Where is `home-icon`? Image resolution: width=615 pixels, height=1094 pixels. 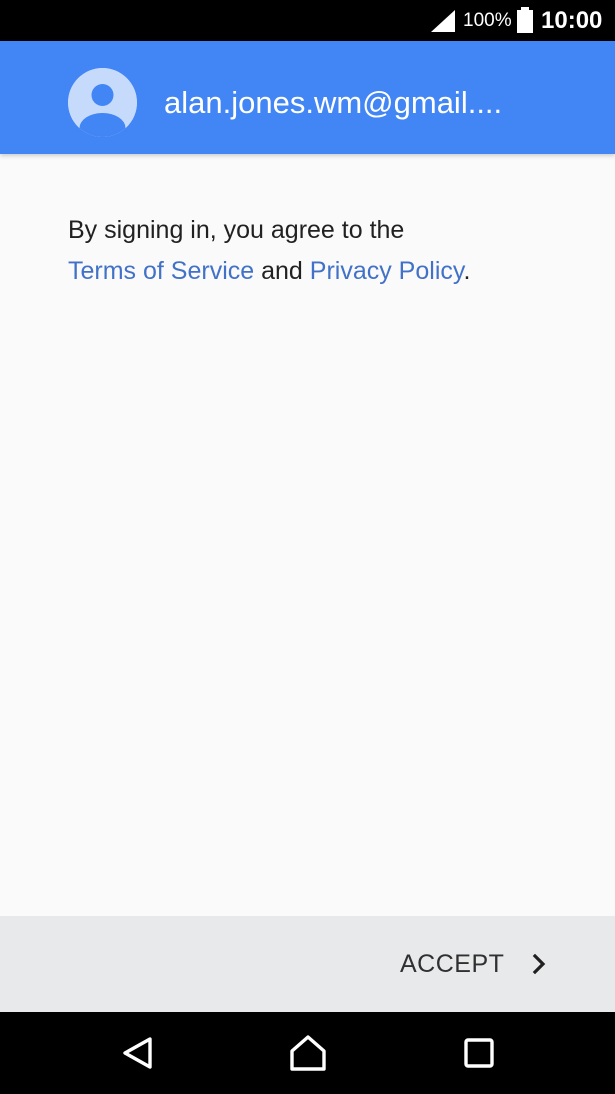 home-icon is located at coordinates (308, 1053).